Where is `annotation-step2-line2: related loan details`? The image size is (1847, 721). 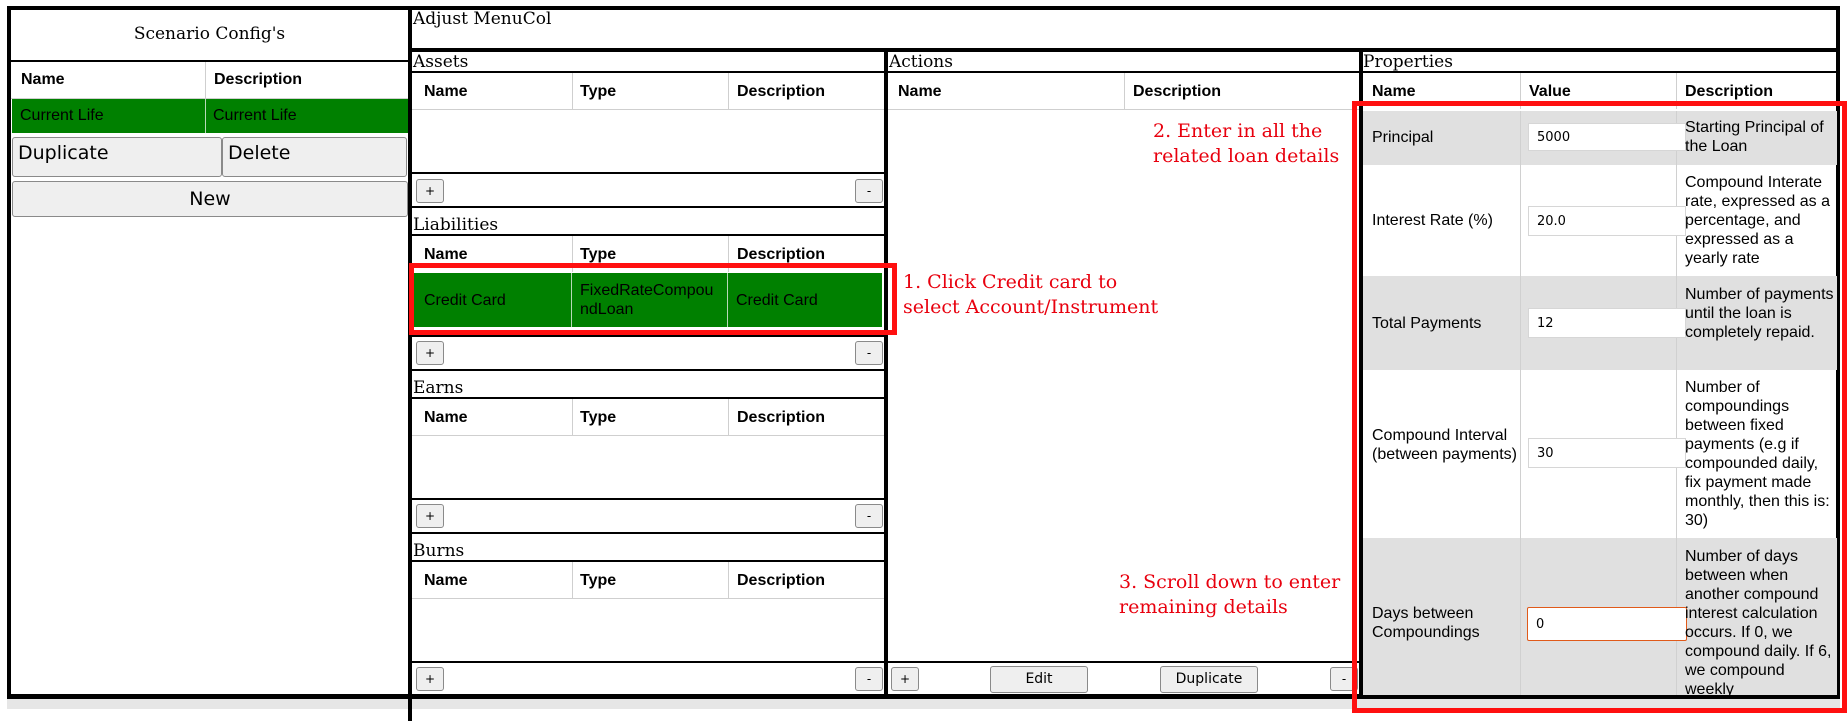
annotation-step2-line2: related loan details is located at coordinates (1246, 156).